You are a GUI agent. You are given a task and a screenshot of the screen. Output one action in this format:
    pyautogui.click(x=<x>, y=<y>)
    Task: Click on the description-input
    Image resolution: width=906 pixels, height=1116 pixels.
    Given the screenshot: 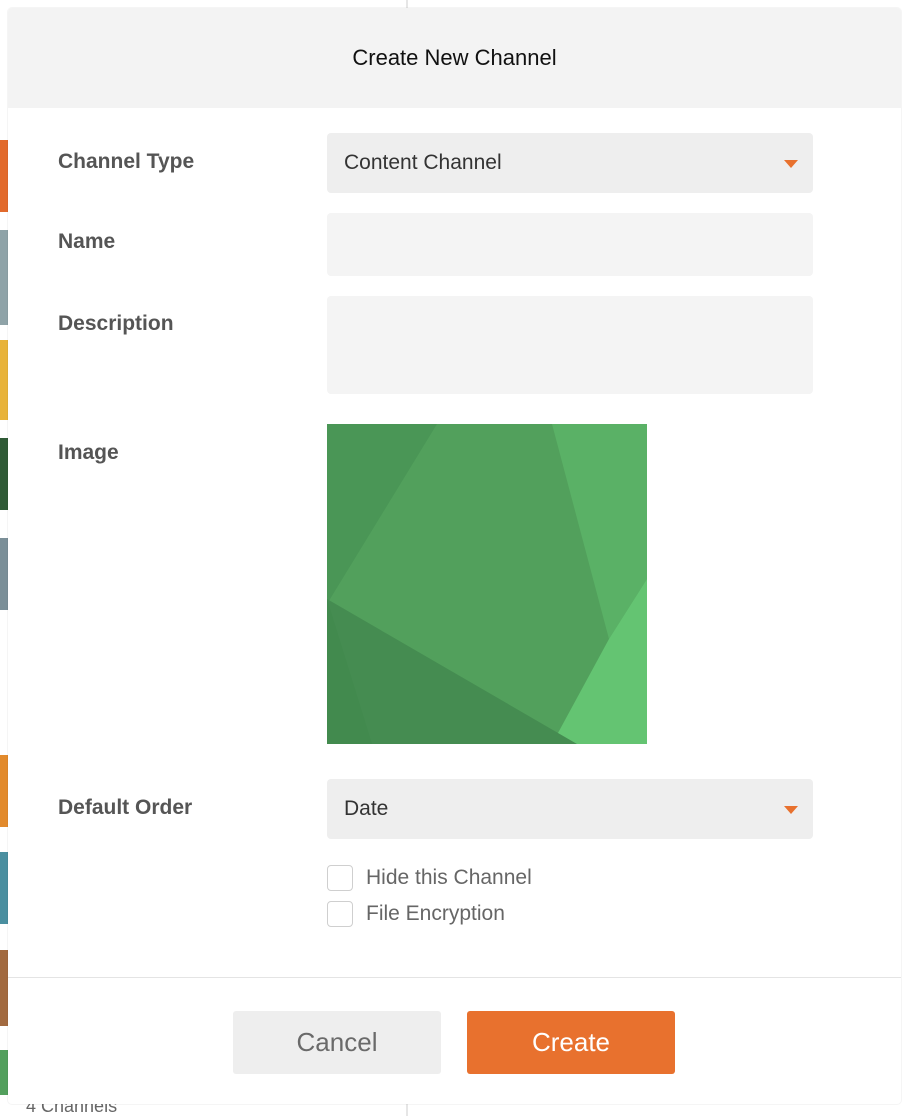 What is the action you would take?
    pyautogui.click(x=570, y=345)
    